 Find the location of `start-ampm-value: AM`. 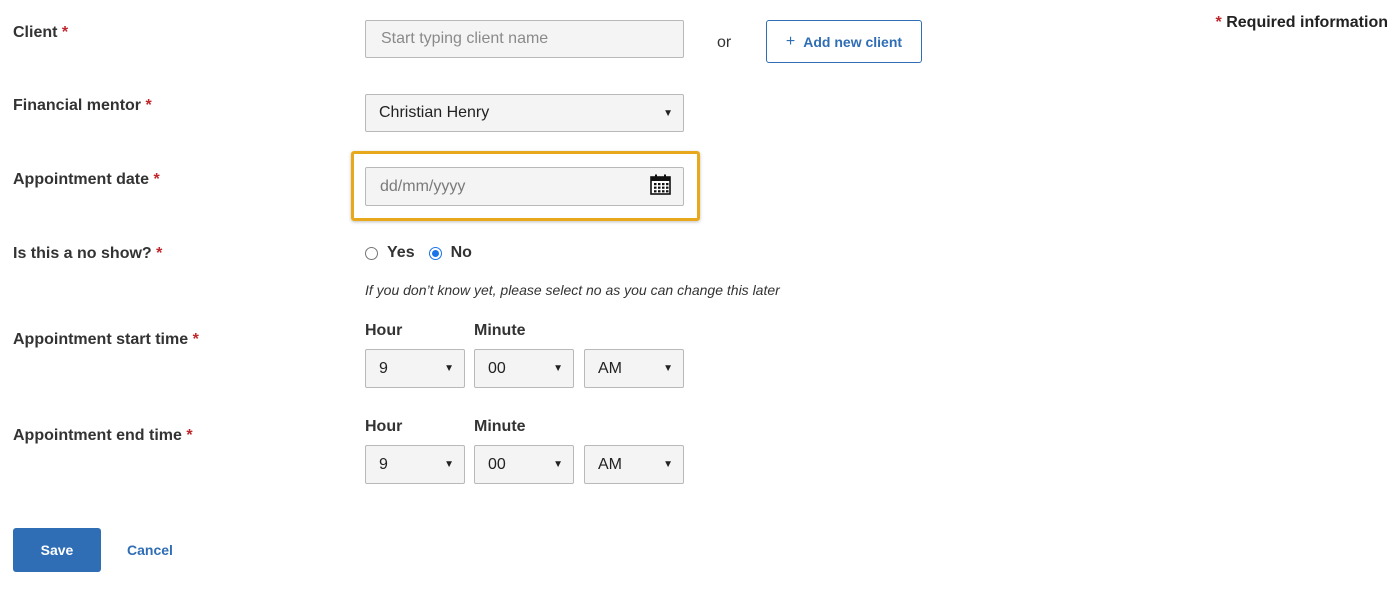

start-ampm-value: AM is located at coordinates (610, 368).